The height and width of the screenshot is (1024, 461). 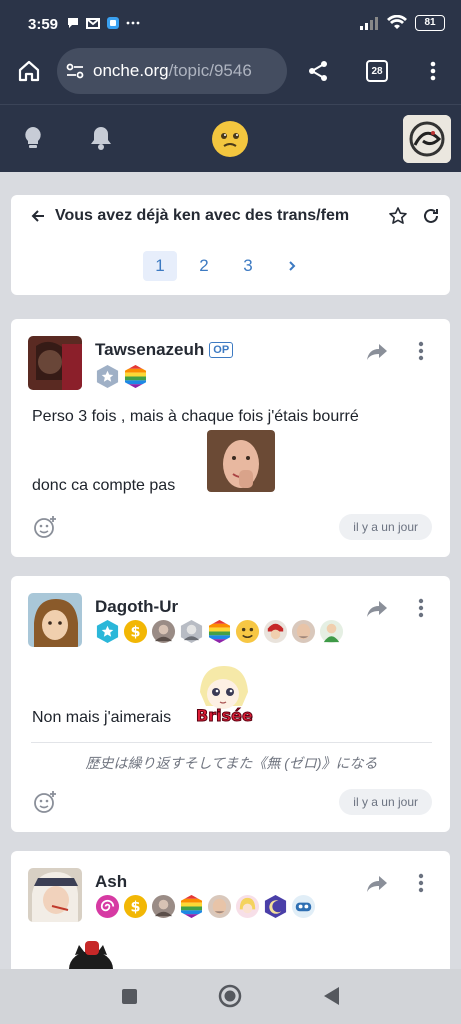 I want to click on author-name-text: Tawsenazeuh, so click(x=150, y=349).